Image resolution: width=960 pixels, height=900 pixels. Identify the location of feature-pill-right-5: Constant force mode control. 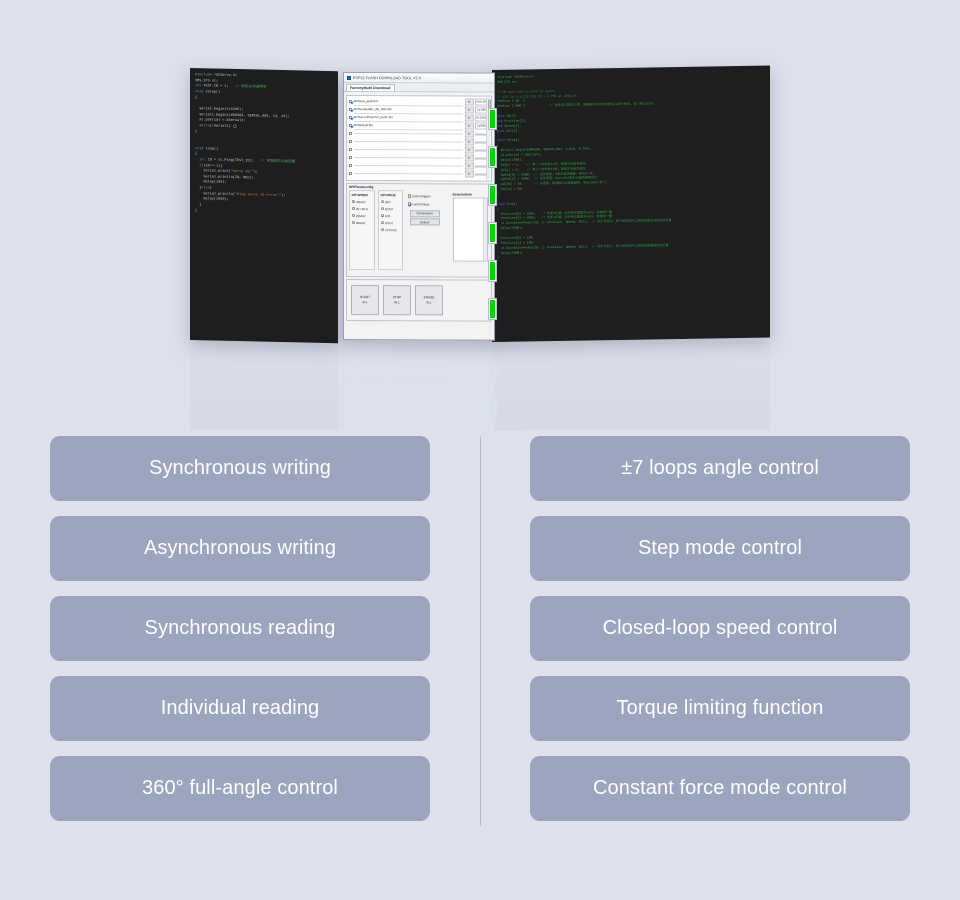
(720, 788).